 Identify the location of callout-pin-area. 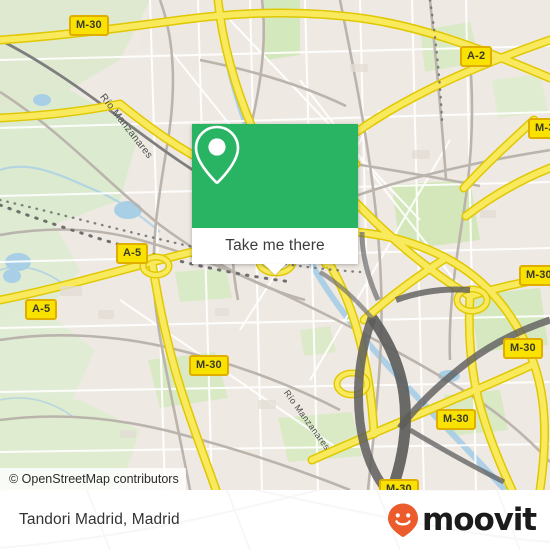
(275, 176).